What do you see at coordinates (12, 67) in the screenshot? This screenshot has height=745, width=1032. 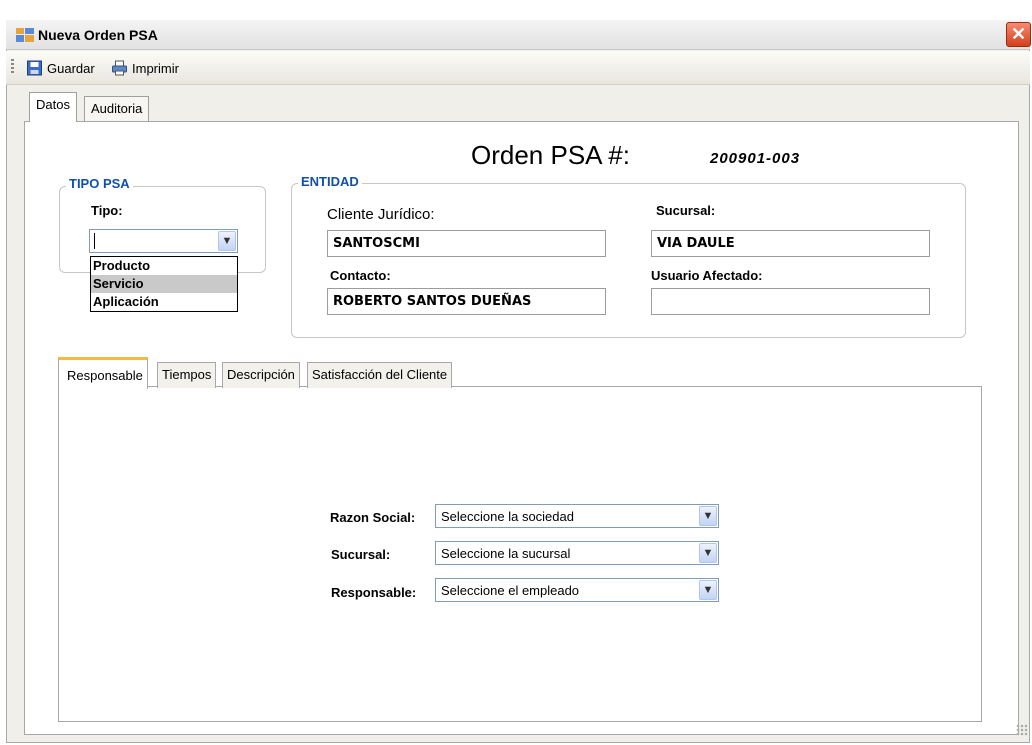 I see `toolbar-grip-icon` at bounding box center [12, 67].